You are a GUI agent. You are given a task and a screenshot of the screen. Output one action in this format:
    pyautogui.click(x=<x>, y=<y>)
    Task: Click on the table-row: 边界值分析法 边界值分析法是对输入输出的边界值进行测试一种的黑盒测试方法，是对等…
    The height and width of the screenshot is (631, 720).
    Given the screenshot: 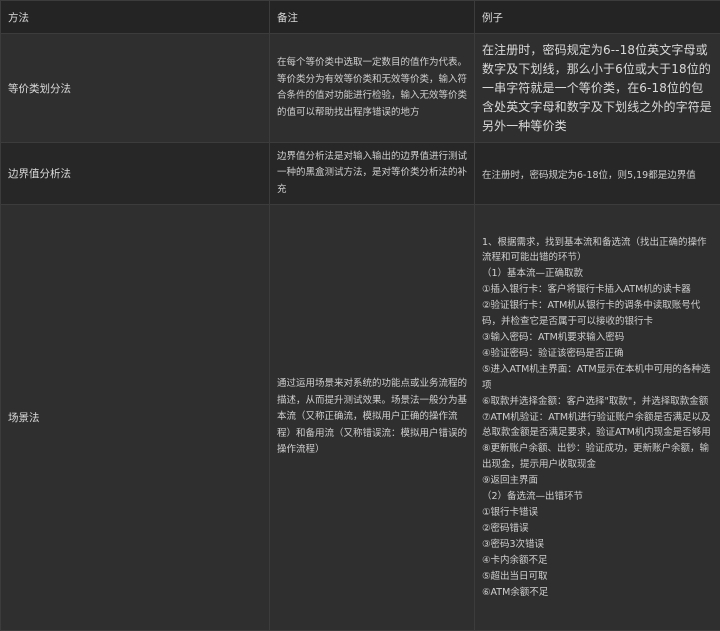 What is the action you would take?
    pyautogui.click(x=360, y=174)
    